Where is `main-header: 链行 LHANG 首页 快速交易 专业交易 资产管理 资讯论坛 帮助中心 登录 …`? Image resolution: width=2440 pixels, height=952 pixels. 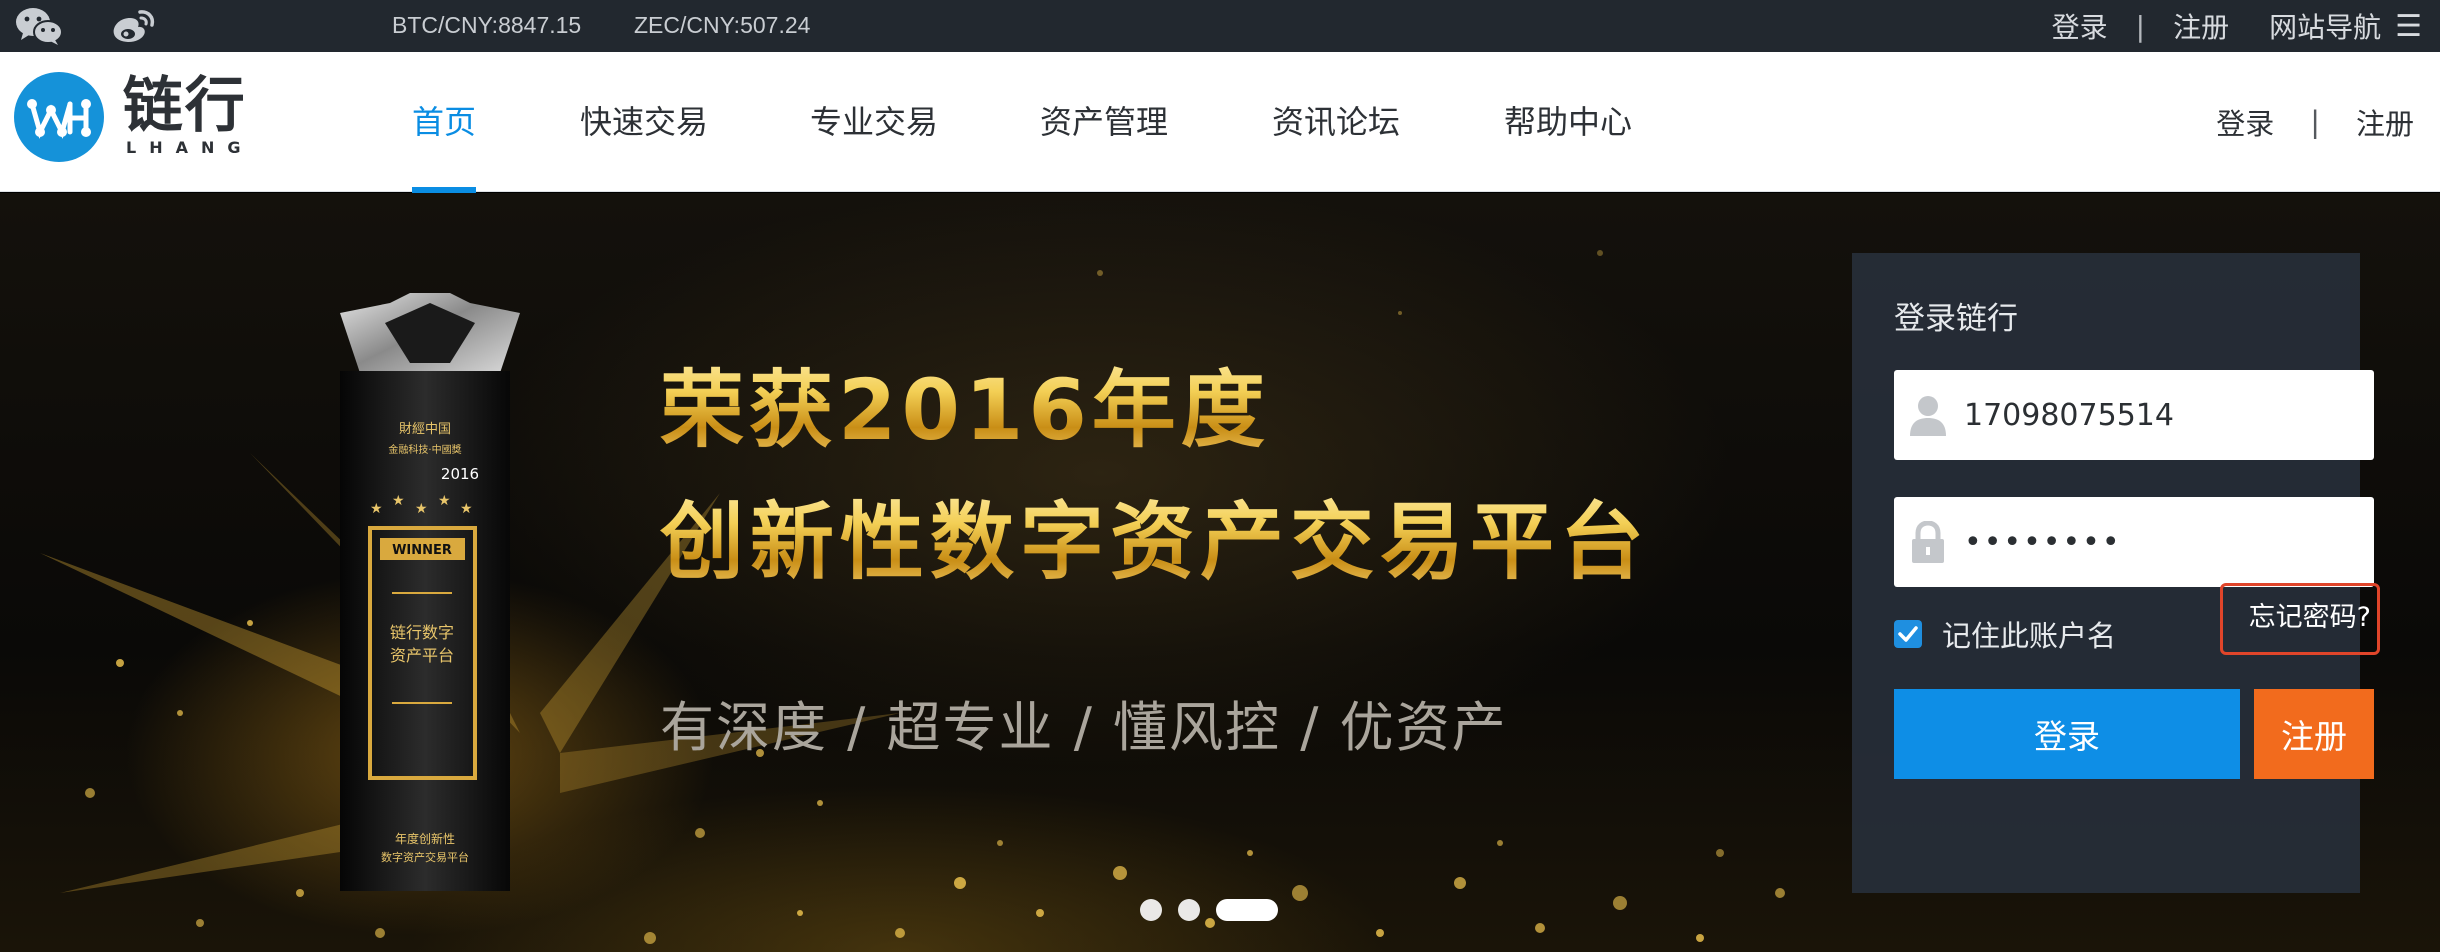
main-header: 链行 LHANG 首页 快速交易 专业交易 资产管理 资讯论坛 帮助中心 登录 … is located at coordinates (1220, 122).